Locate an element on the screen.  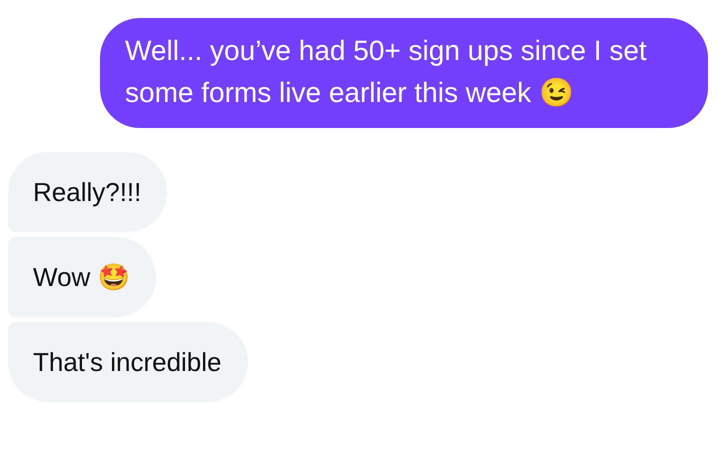
message-bubble: Really?!!! is located at coordinates (88, 192).